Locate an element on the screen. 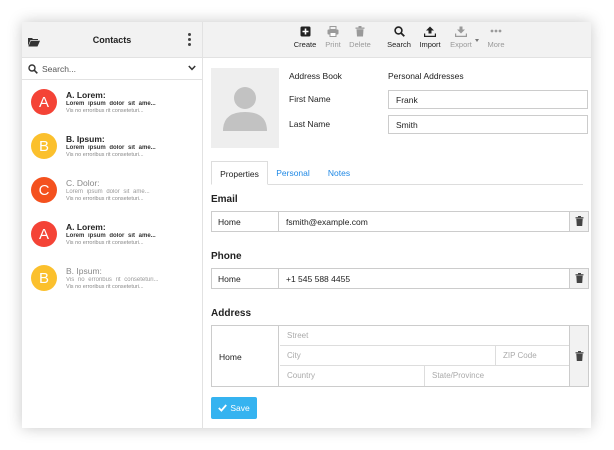 This screenshot has height=450, width=614. more-label: More is located at coordinates (496, 44).